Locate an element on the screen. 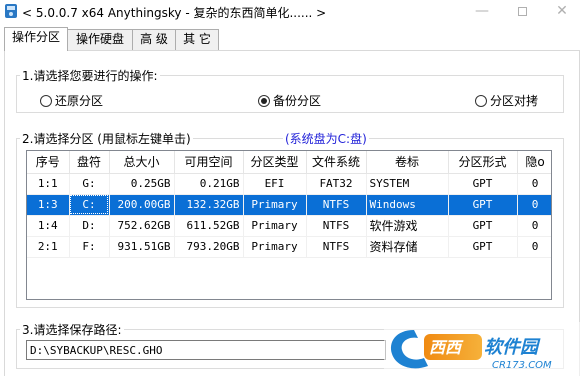 The width and height of the screenshot is (582, 376). radio-label: 还原分区 is located at coordinates (79, 101).